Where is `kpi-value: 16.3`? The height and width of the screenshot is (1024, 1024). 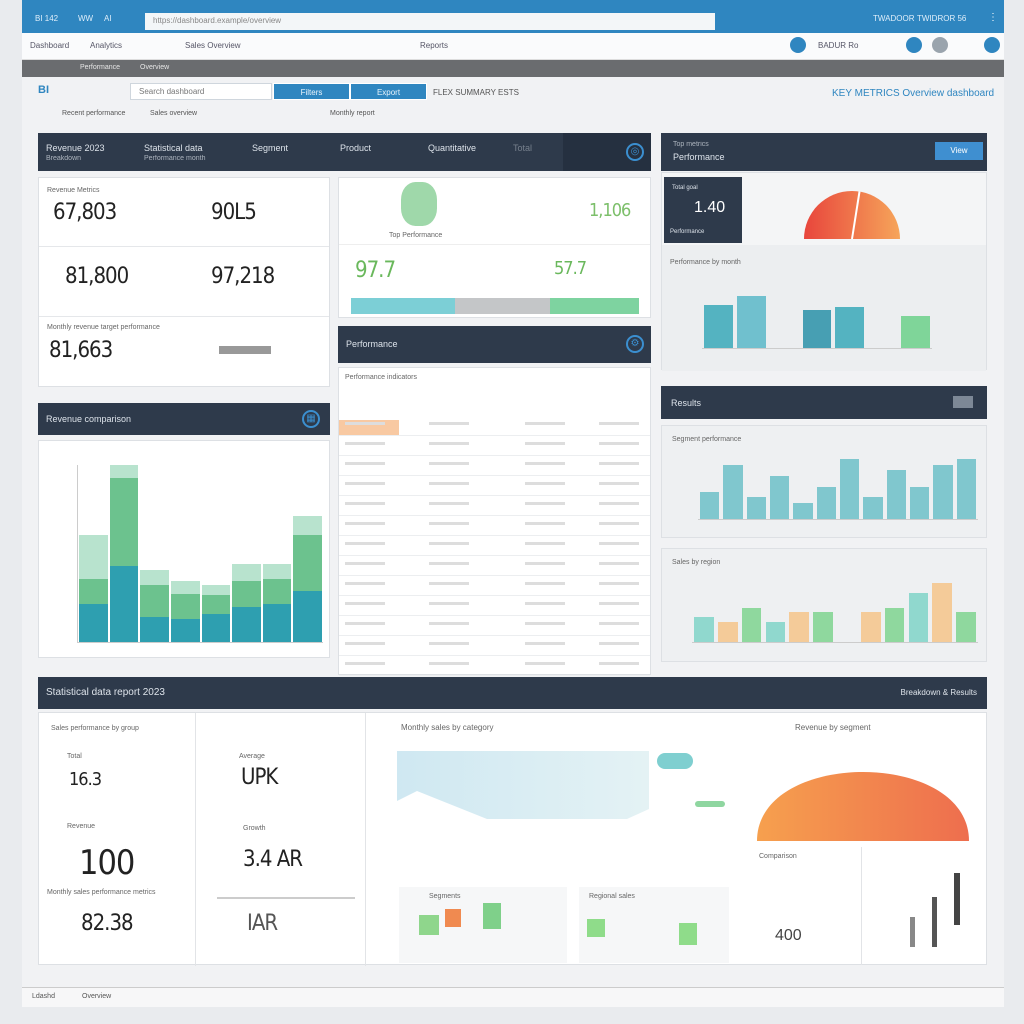 kpi-value: 16.3 is located at coordinates (85, 779).